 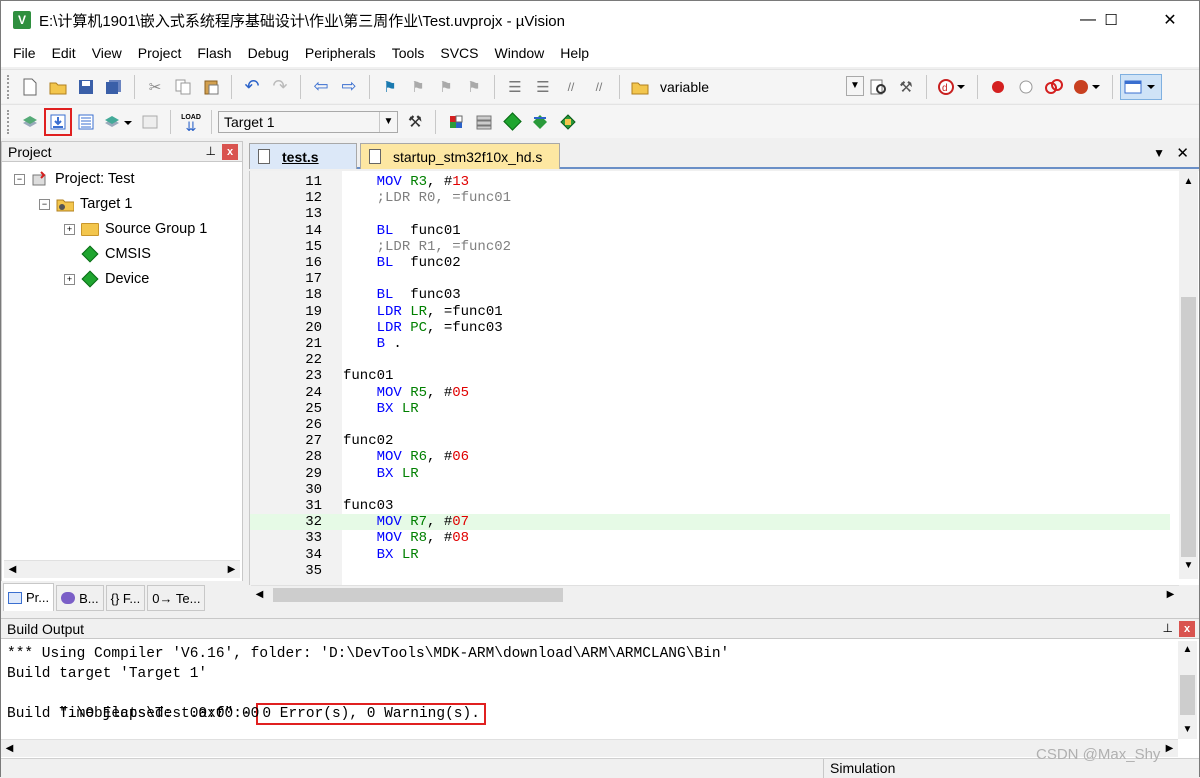 I want to click on manage-rte-icon, so click(x=512, y=122).